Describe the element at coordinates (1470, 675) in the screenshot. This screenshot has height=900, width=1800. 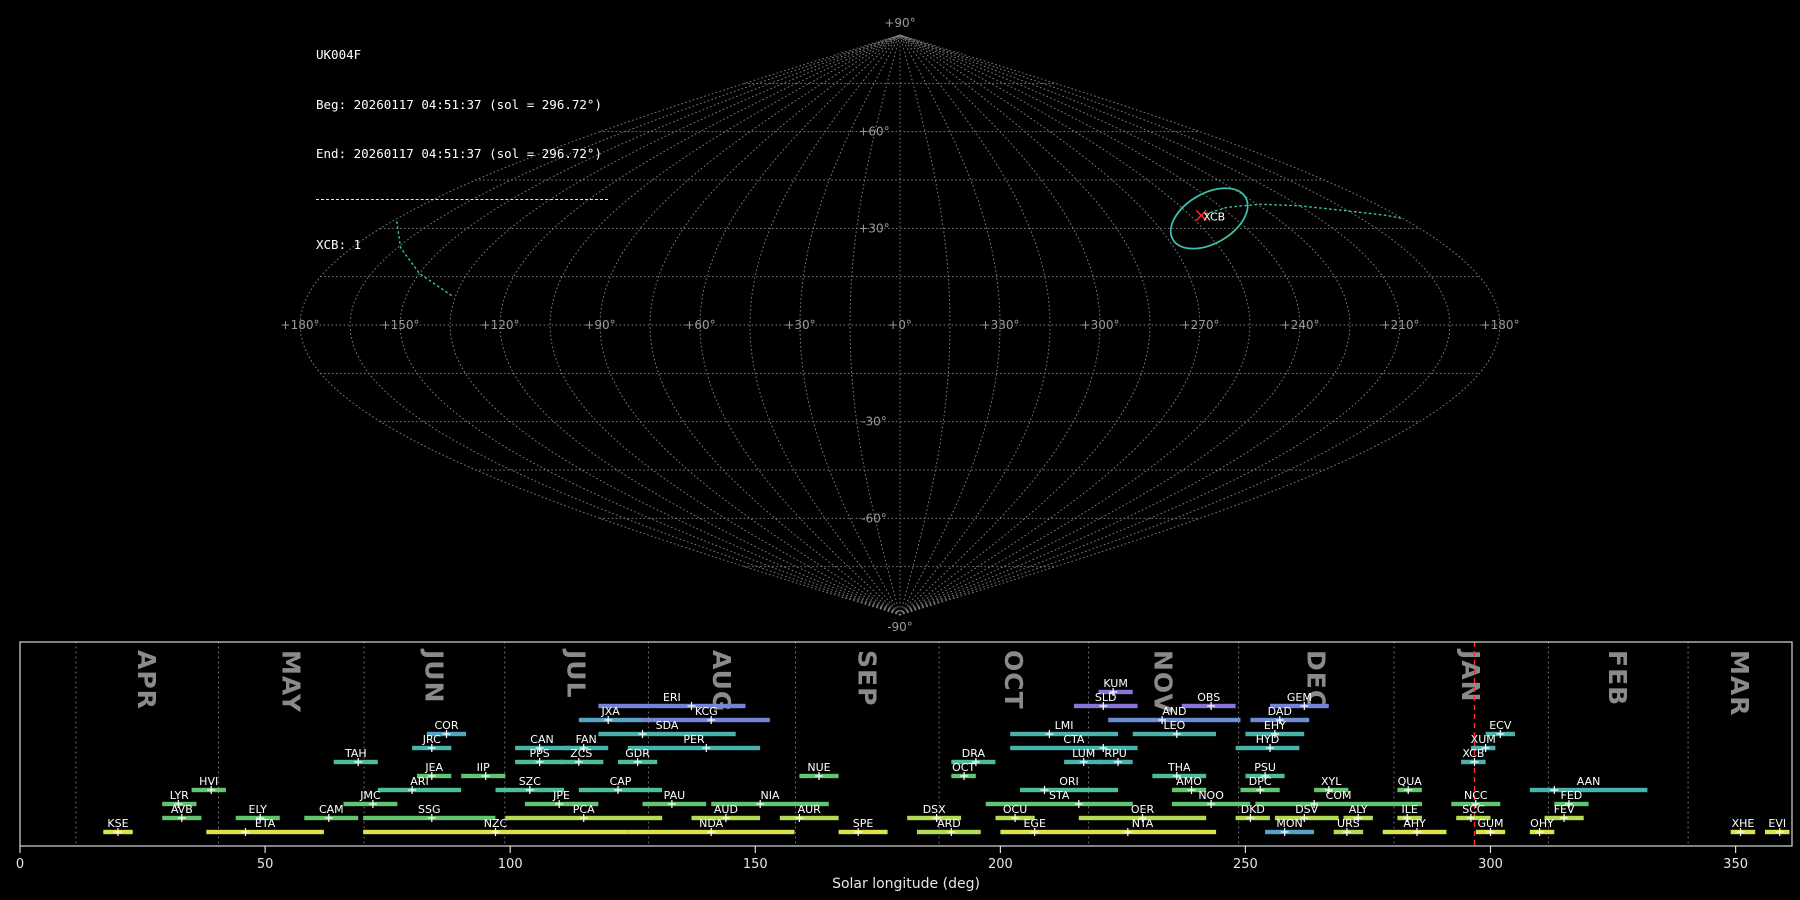
I see `month-label-JAN: JAN` at that location.